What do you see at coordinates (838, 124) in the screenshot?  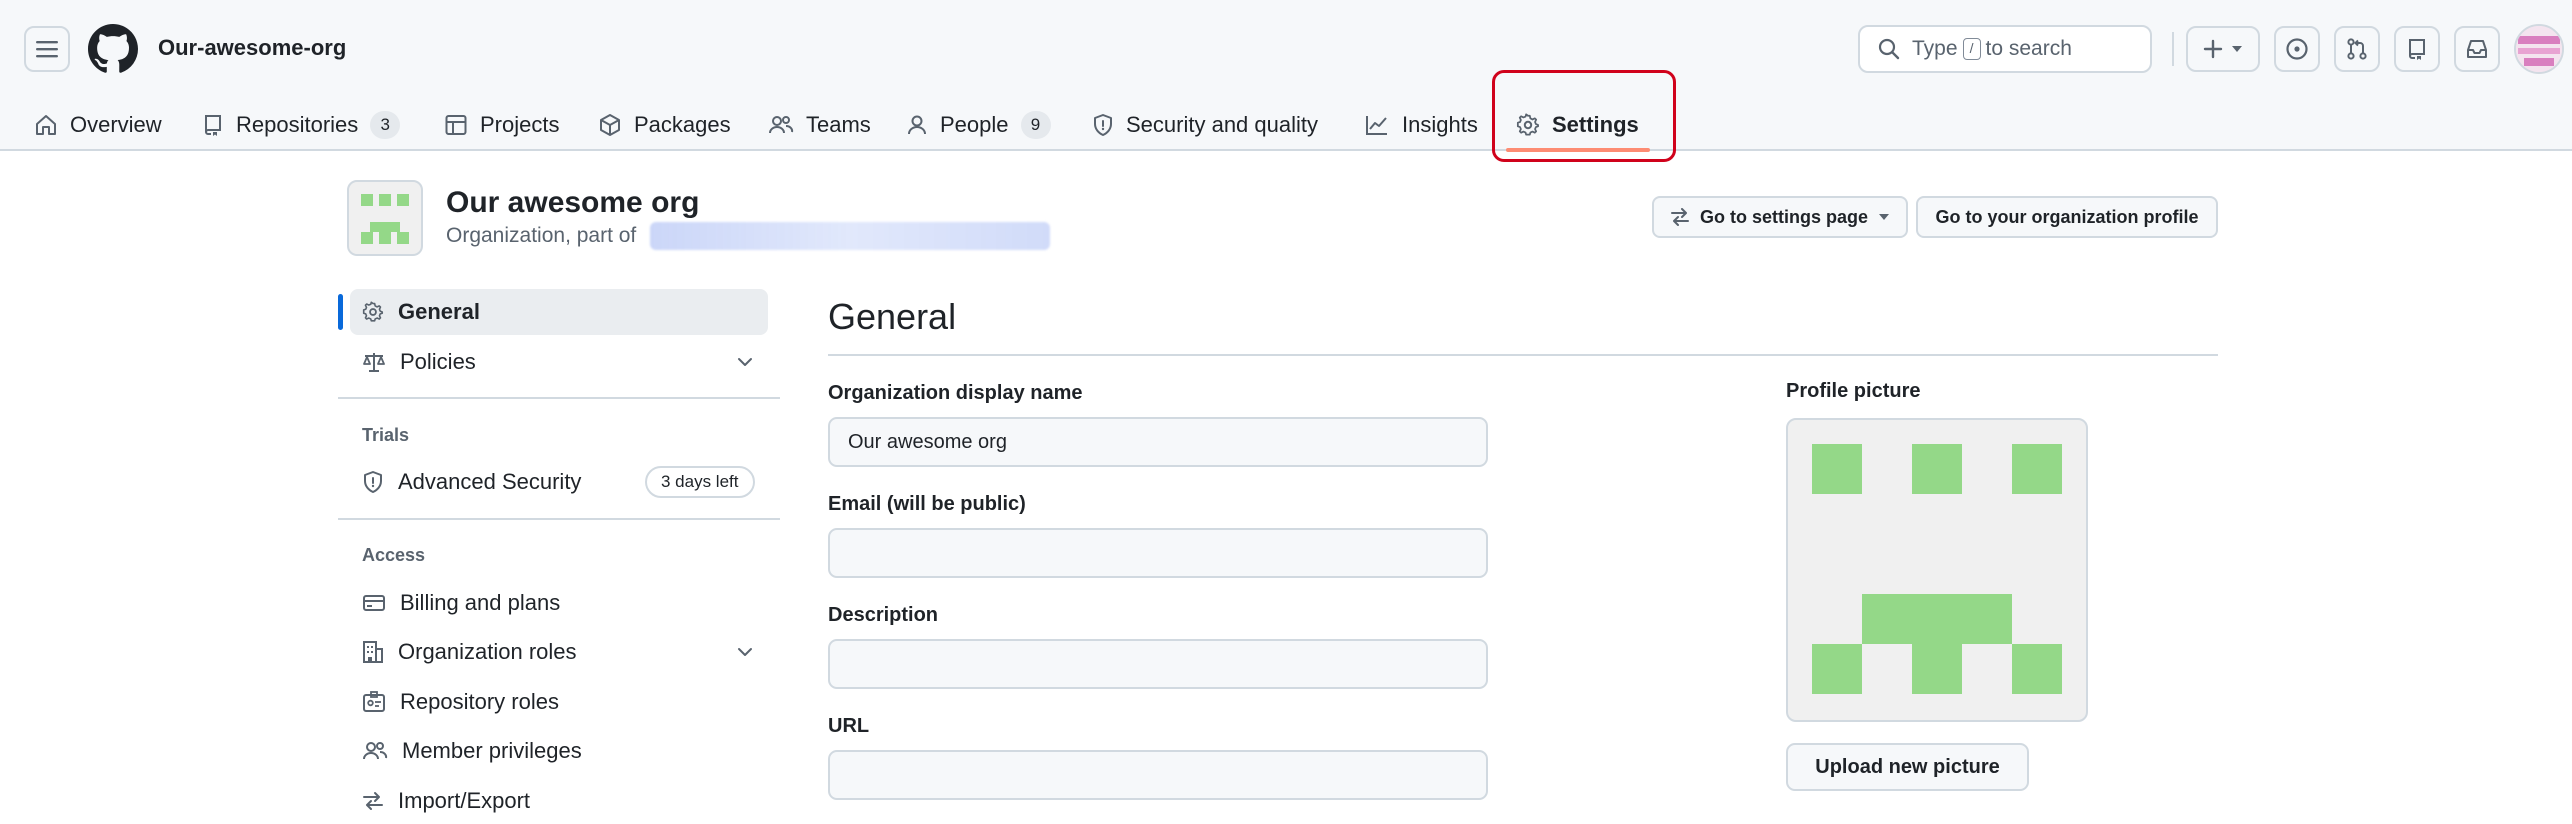 I see `tab-teams-label: Teams` at bounding box center [838, 124].